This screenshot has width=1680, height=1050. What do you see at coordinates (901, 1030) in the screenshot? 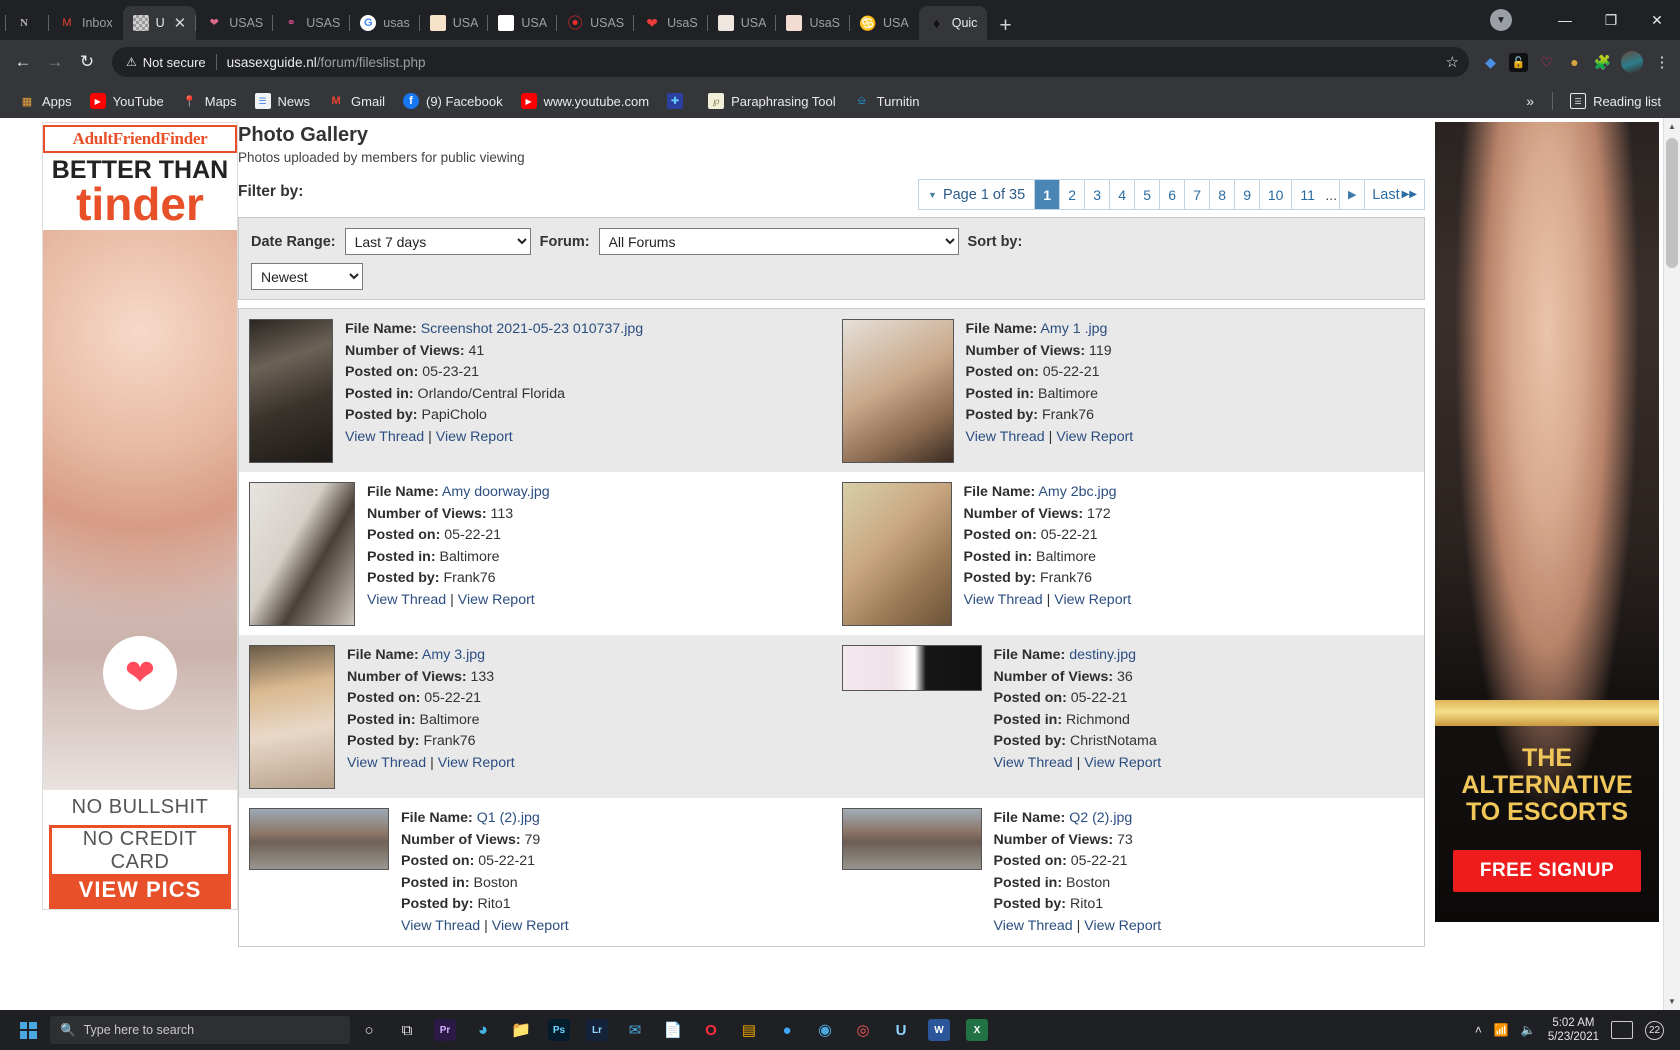
I see `u-app-icon: U` at bounding box center [901, 1030].